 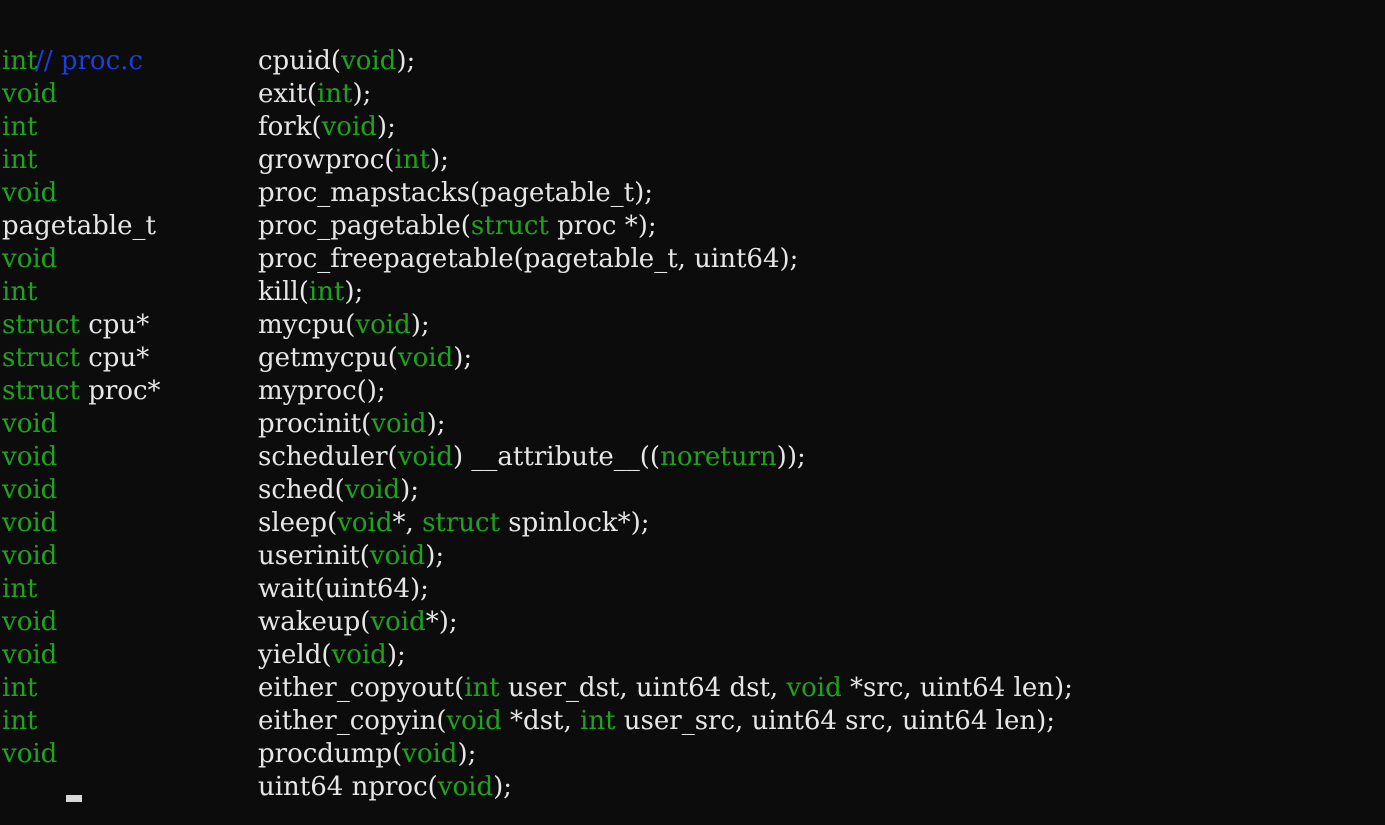 I want to click on code-token: scheduler(, so click(x=328, y=457).